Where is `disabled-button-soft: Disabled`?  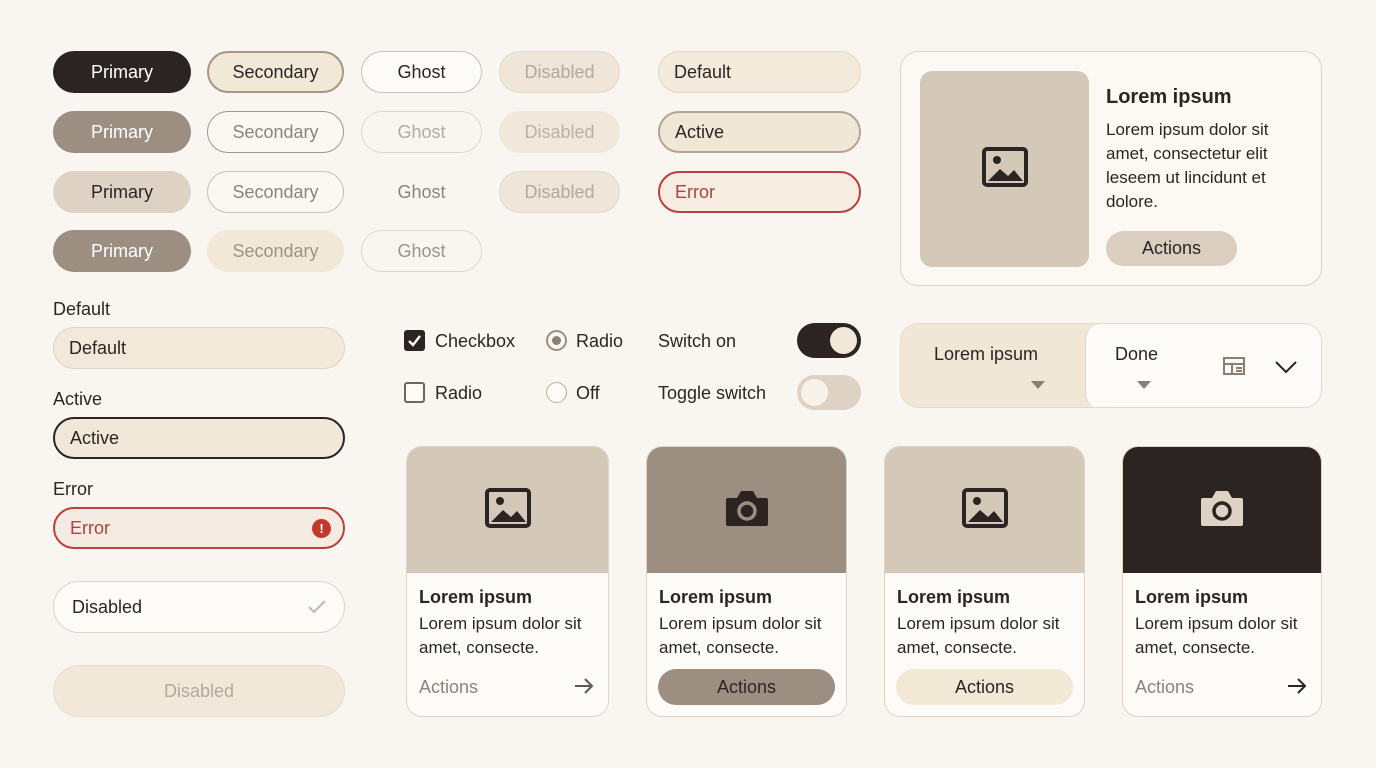 disabled-button-soft: Disabled is located at coordinates (559, 132).